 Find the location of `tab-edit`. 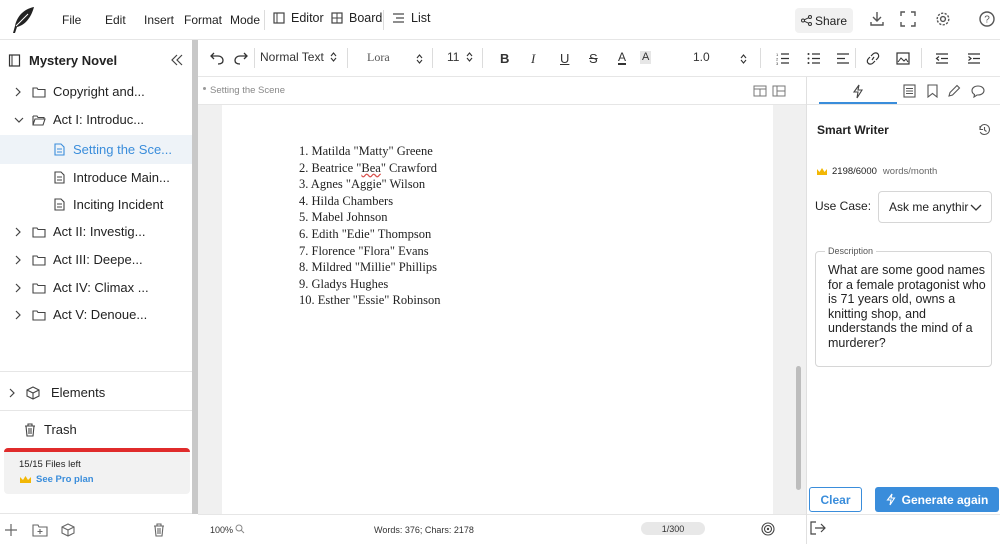

tab-edit is located at coordinates (954, 91).